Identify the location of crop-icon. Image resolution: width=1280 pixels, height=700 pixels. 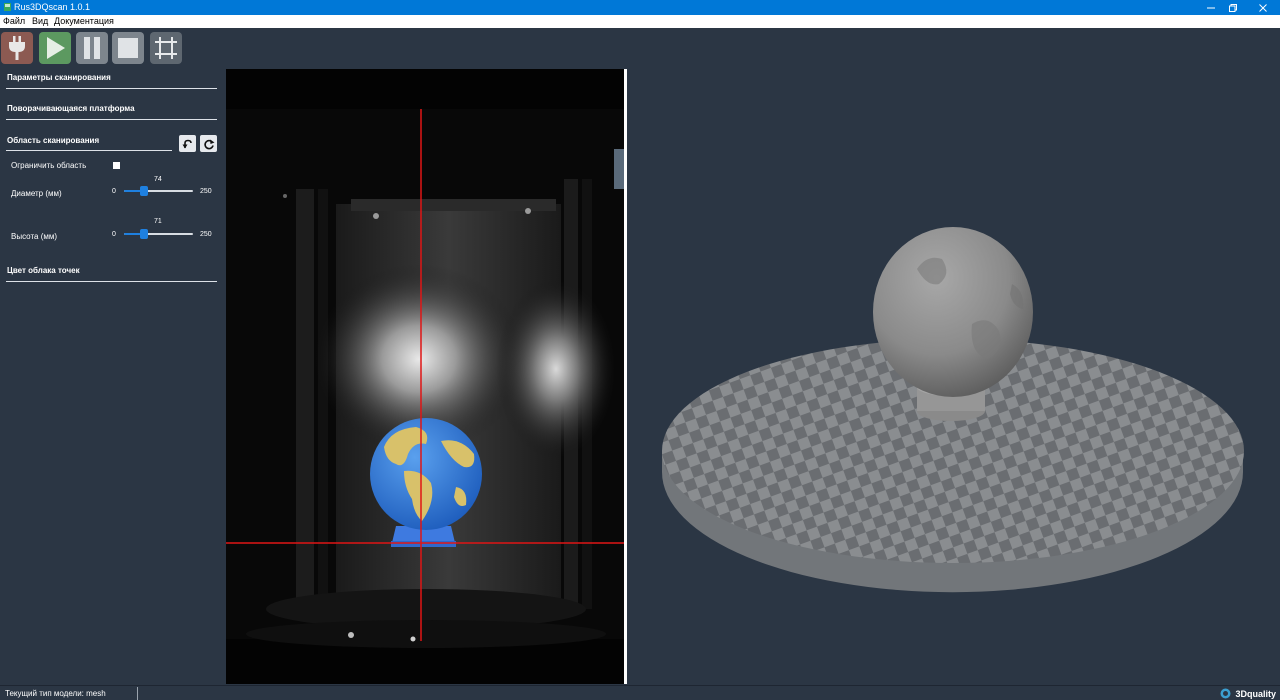
(166, 48).